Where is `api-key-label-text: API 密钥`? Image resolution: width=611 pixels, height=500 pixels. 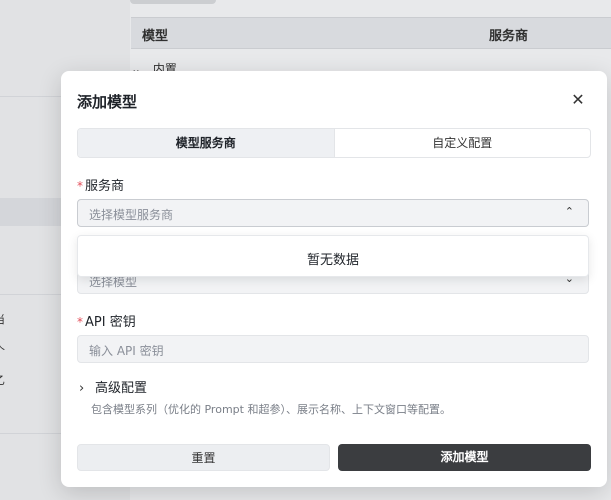
api-key-label-text: API 密钥 is located at coordinates (110, 322).